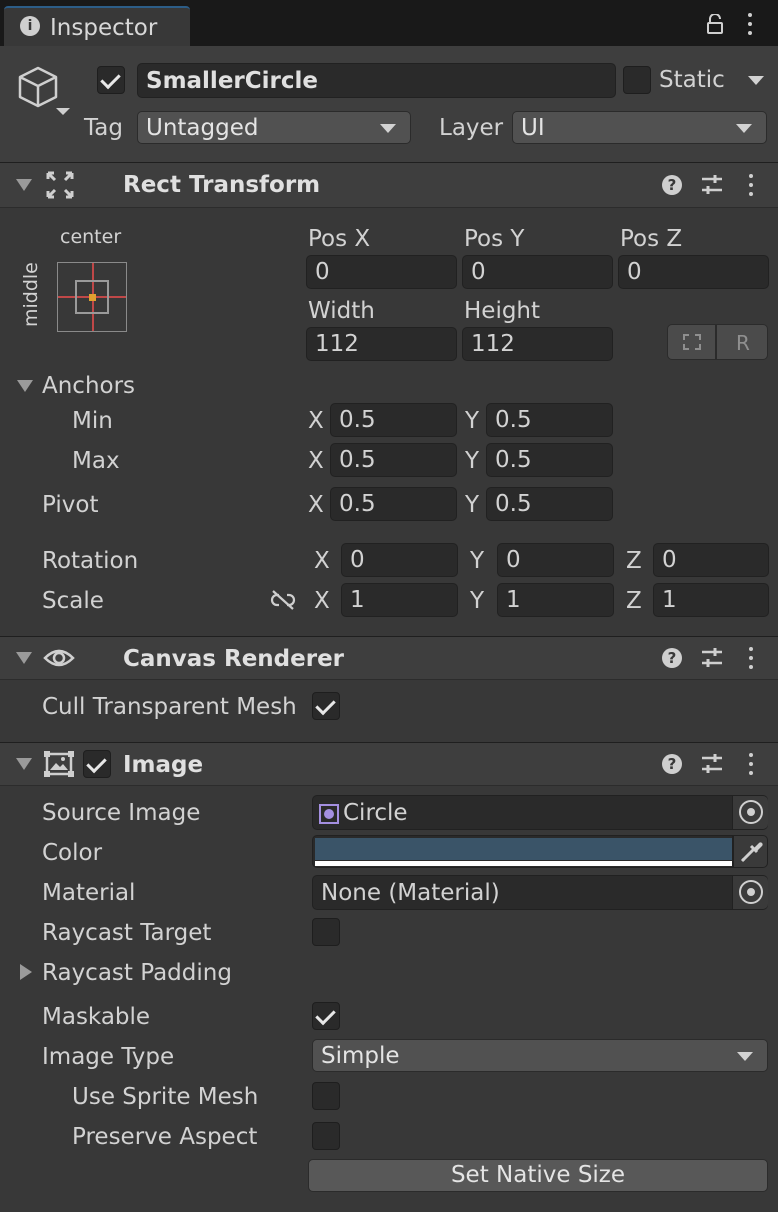 The image size is (778, 1212). Describe the element at coordinates (472, 421) in the screenshot. I see `min-y-label: Y` at that location.